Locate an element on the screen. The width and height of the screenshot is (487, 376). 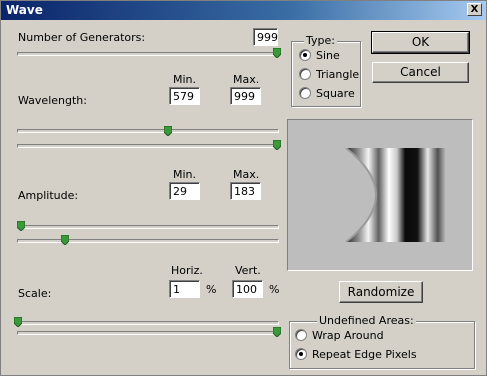
cancel-button: Cancel is located at coordinates (420, 72).